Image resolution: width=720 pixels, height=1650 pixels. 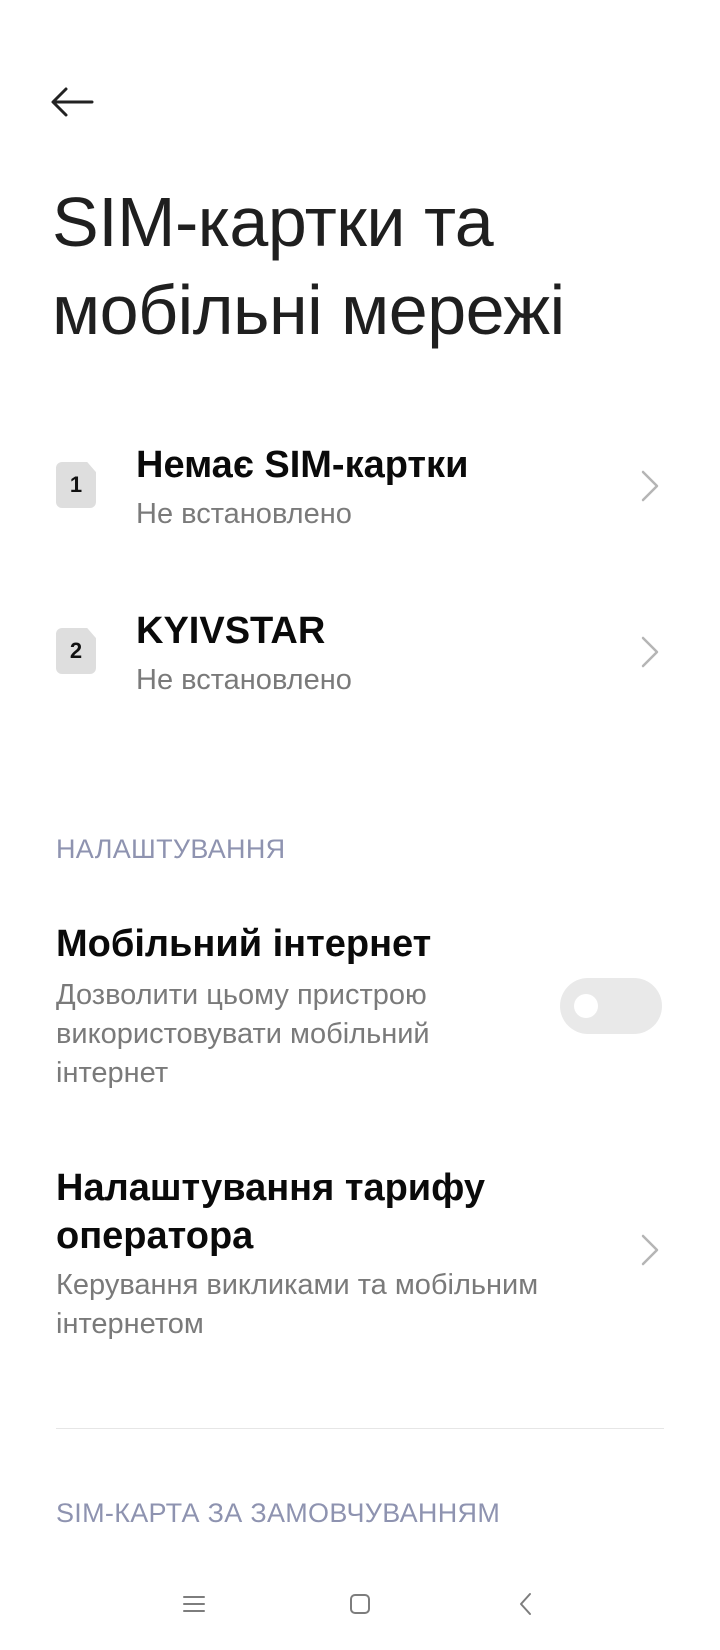 I want to click on arrow-left-icon, so click(x=72, y=102).